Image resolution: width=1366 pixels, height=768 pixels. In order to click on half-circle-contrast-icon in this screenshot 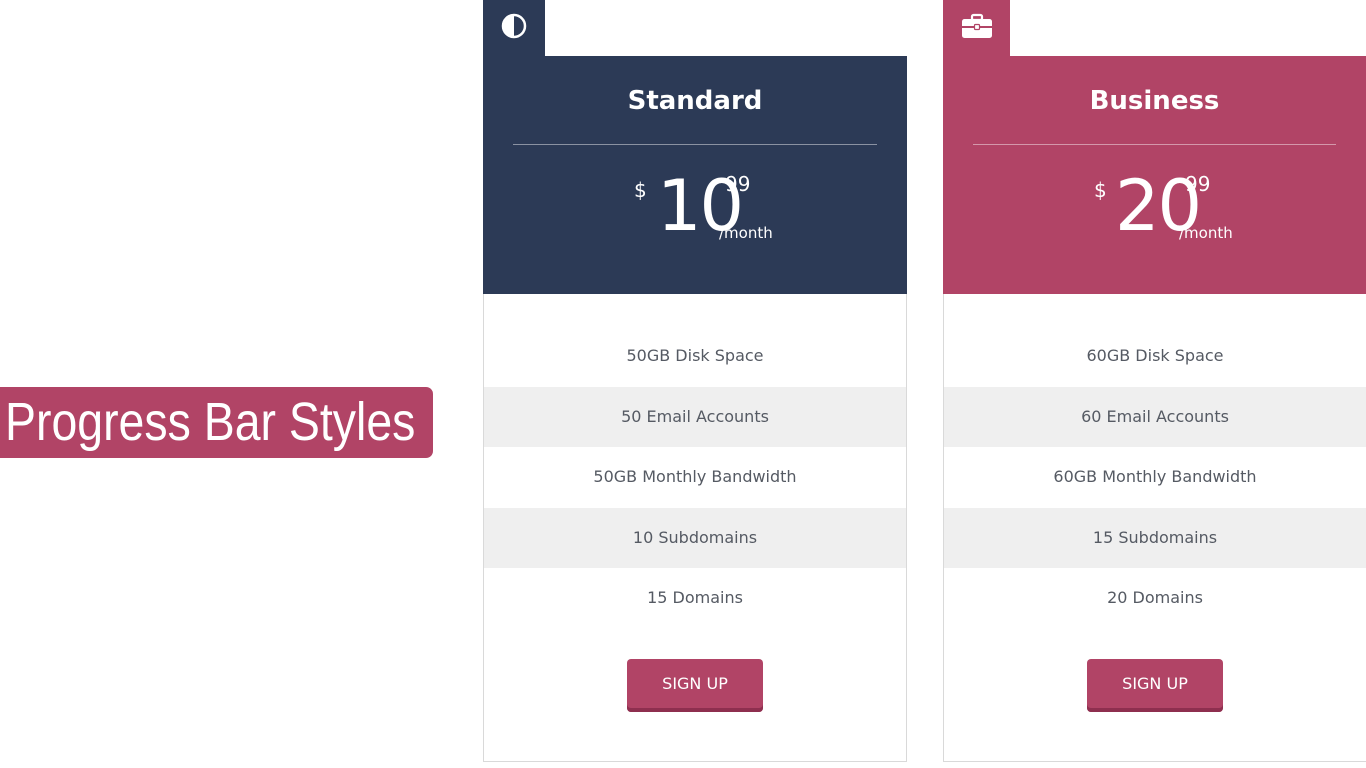, I will do `click(514, 28)`.